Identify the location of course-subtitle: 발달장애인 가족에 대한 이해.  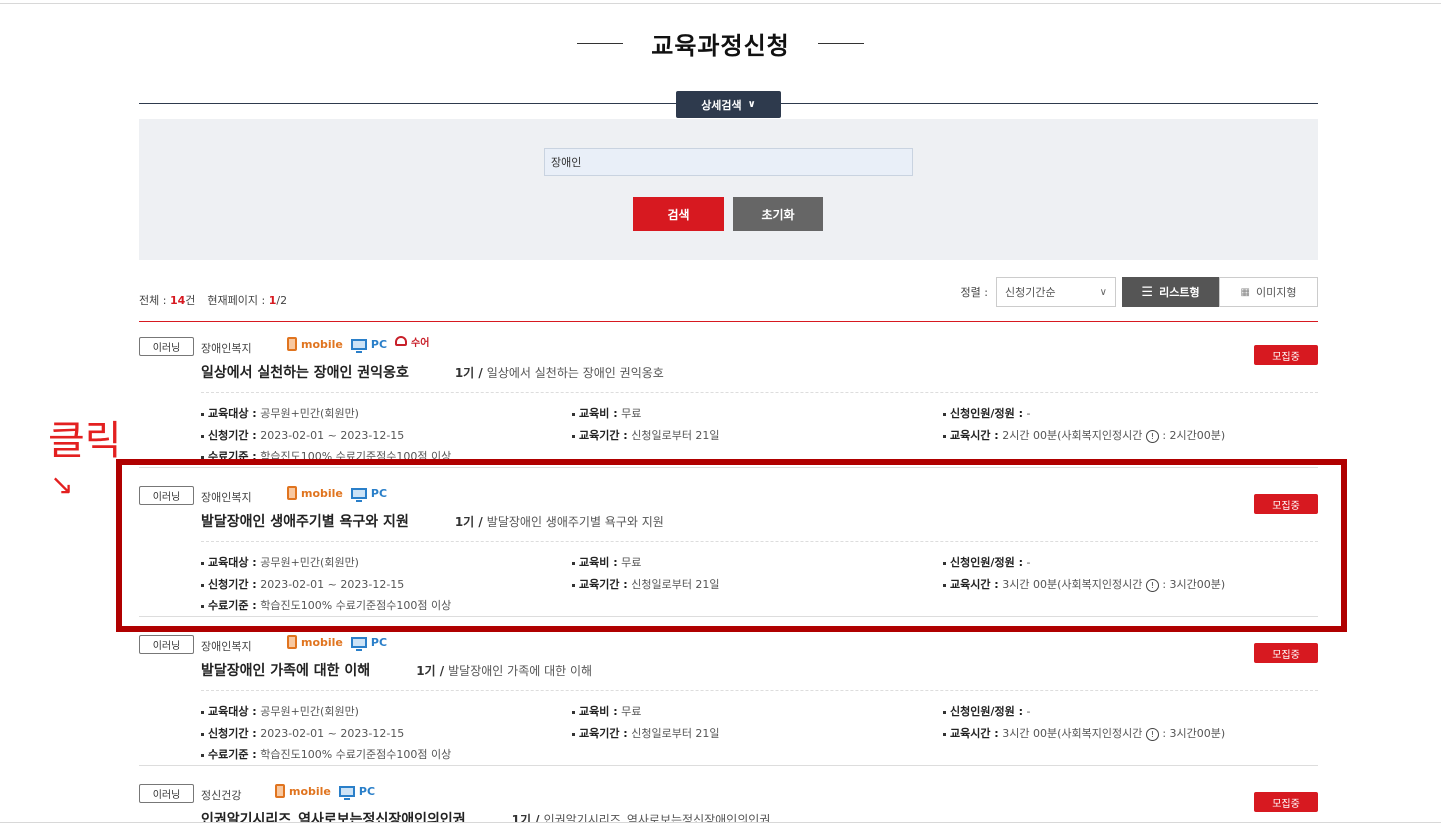
(520, 671).